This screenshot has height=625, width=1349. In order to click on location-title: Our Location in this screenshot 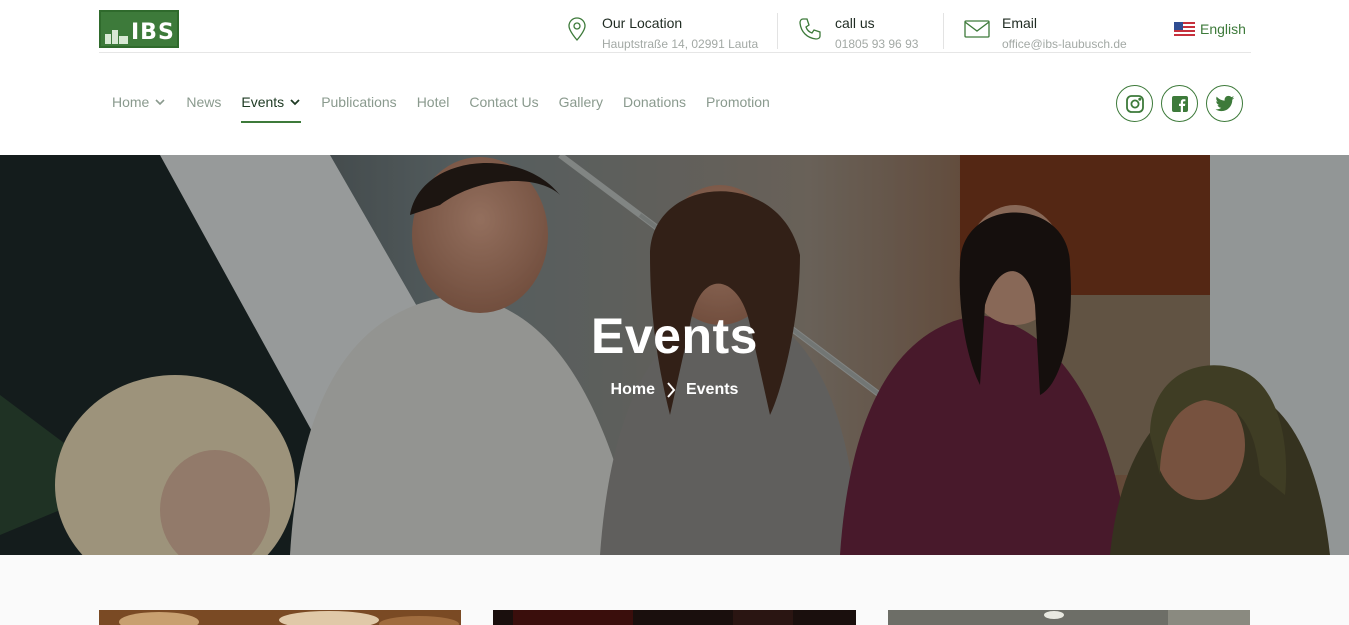, I will do `click(642, 23)`.